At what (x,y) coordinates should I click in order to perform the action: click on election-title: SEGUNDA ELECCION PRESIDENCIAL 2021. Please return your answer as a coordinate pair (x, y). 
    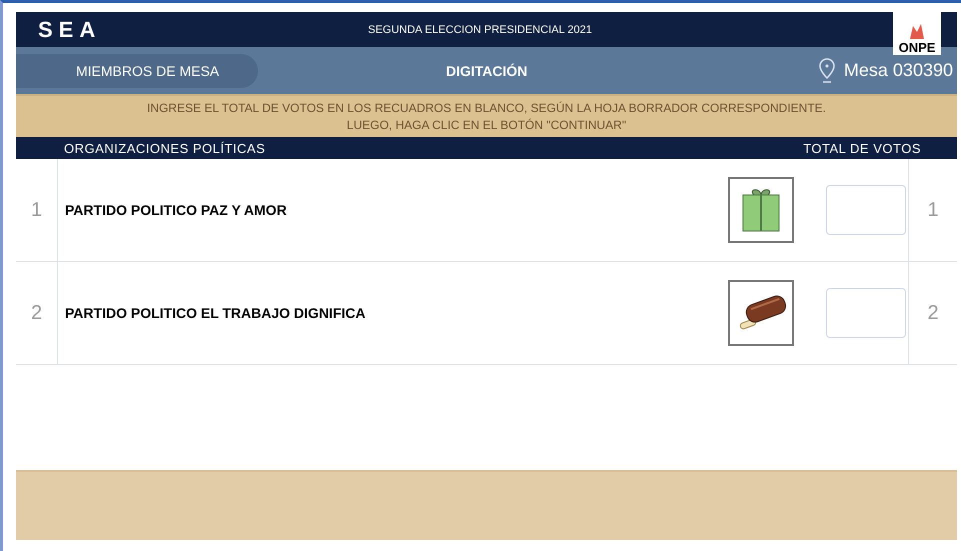
    Looking at the image, I should click on (480, 30).